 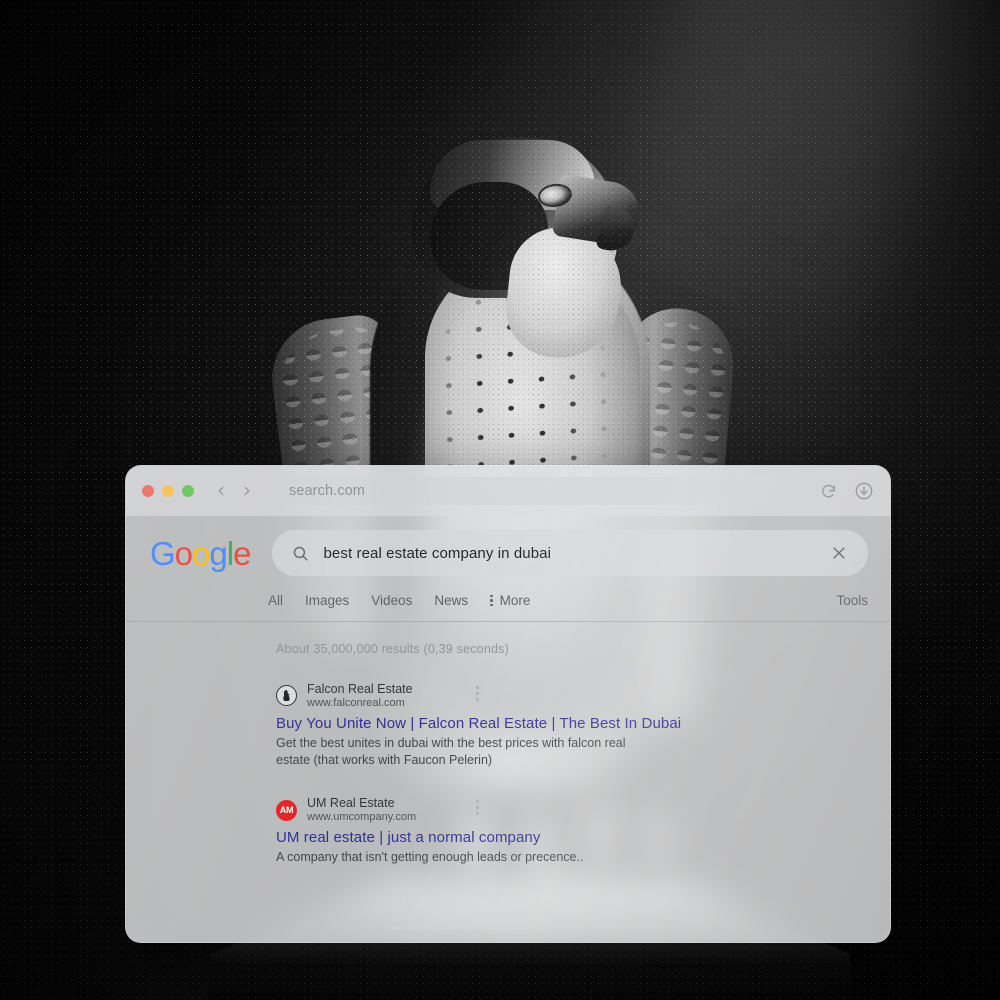 What do you see at coordinates (183, 553) in the screenshot?
I see `google-logo-letter-1: o` at bounding box center [183, 553].